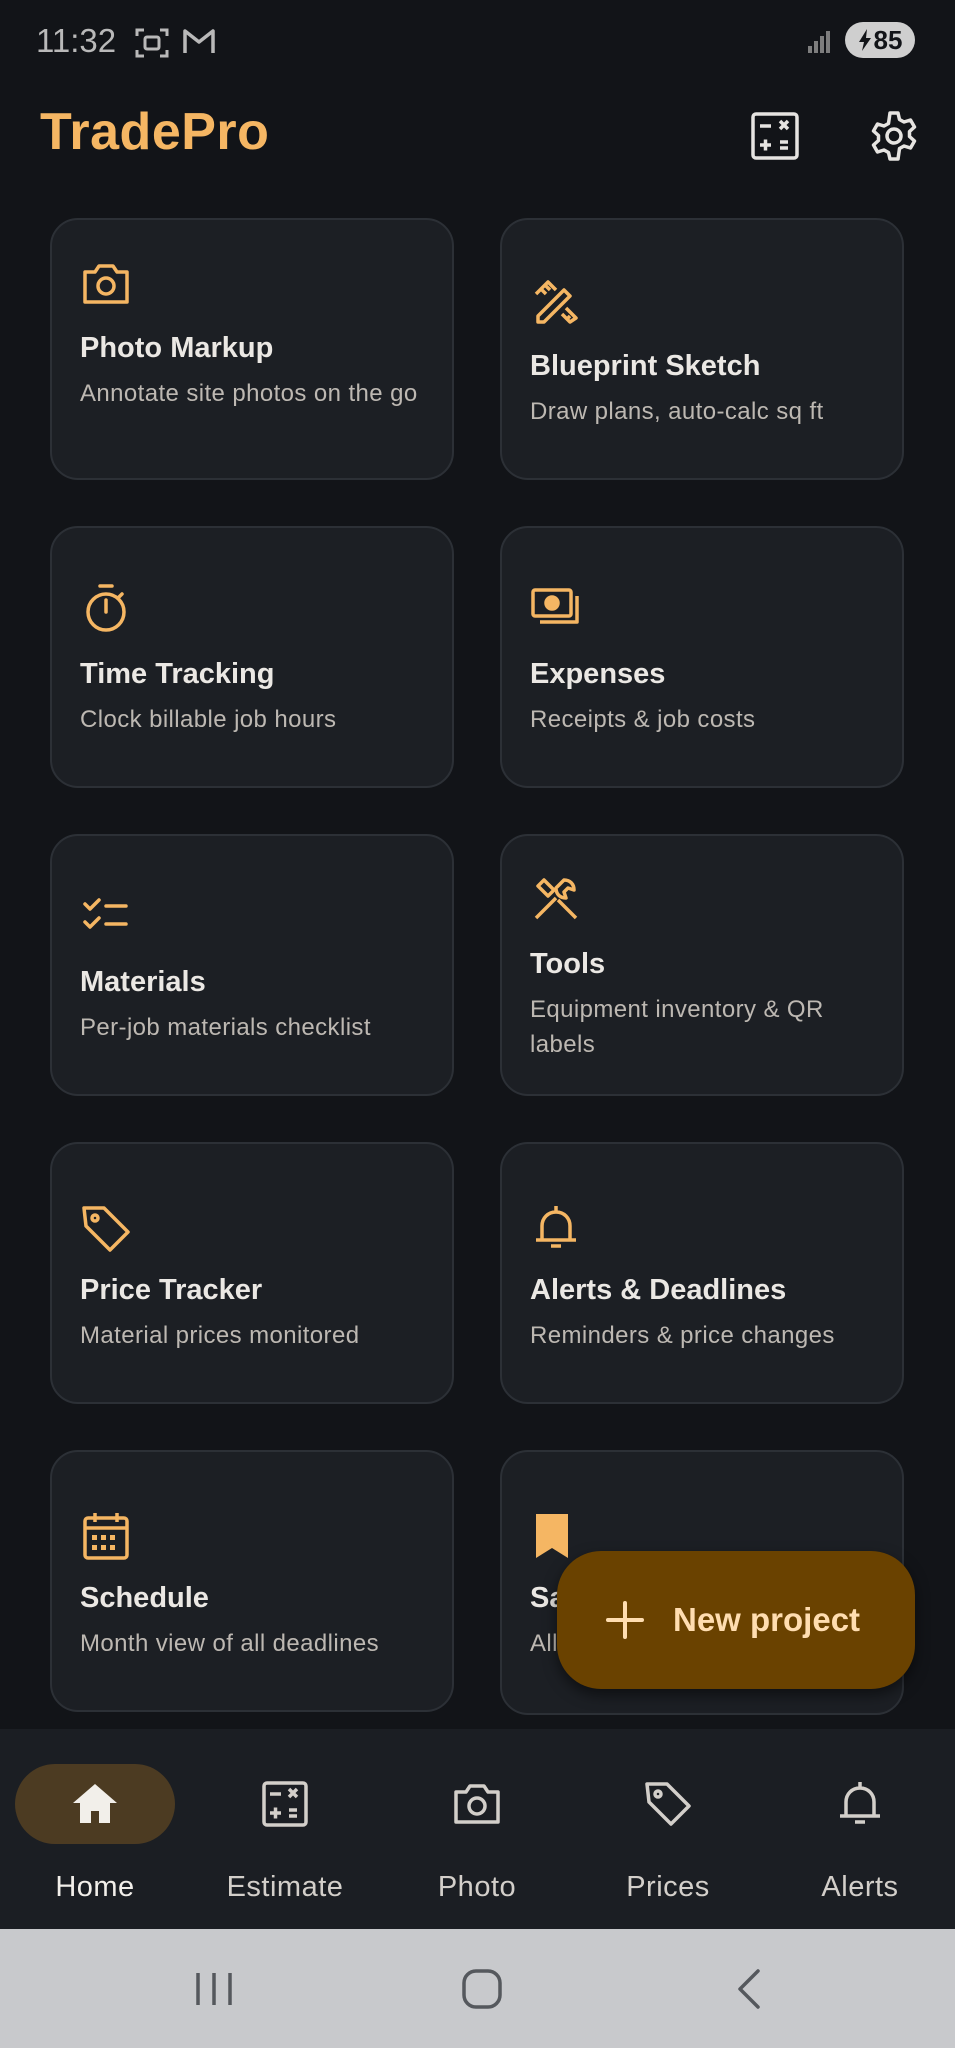  What do you see at coordinates (625, 1620) in the screenshot?
I see `plus-icon` at bounding box center [625, 1620].